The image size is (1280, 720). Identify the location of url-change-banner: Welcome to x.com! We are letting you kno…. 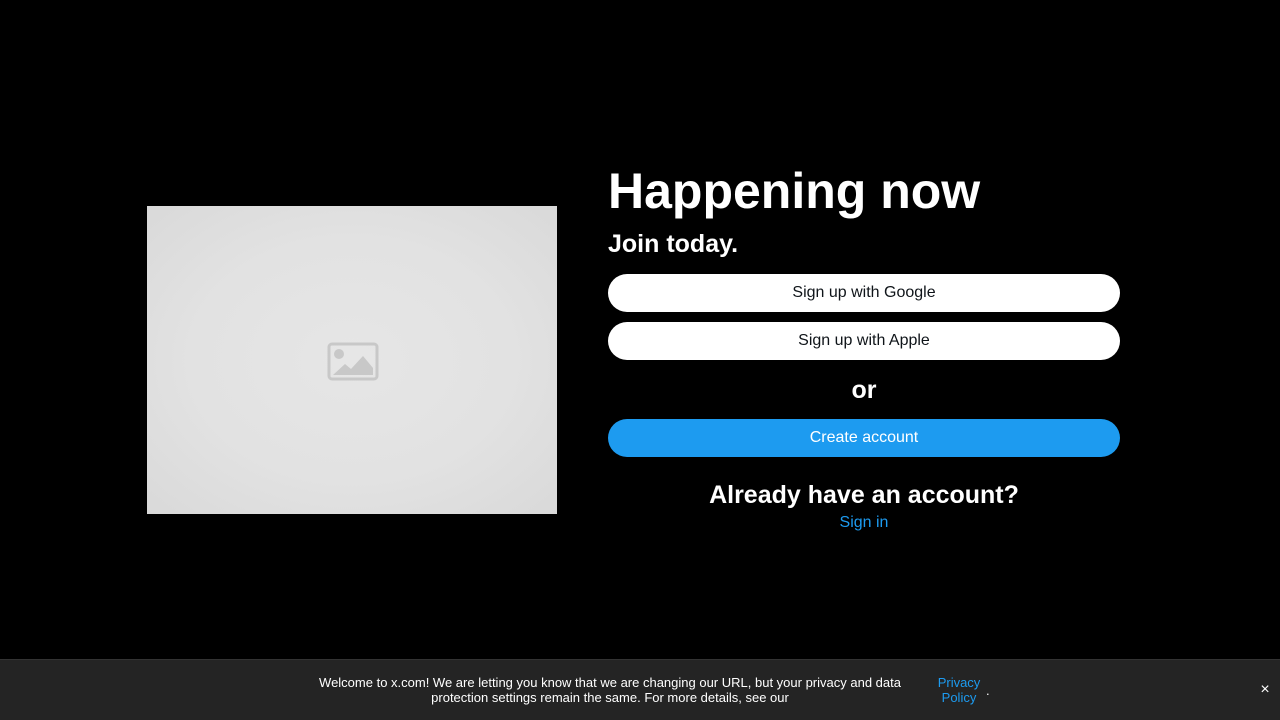
(640, 689).